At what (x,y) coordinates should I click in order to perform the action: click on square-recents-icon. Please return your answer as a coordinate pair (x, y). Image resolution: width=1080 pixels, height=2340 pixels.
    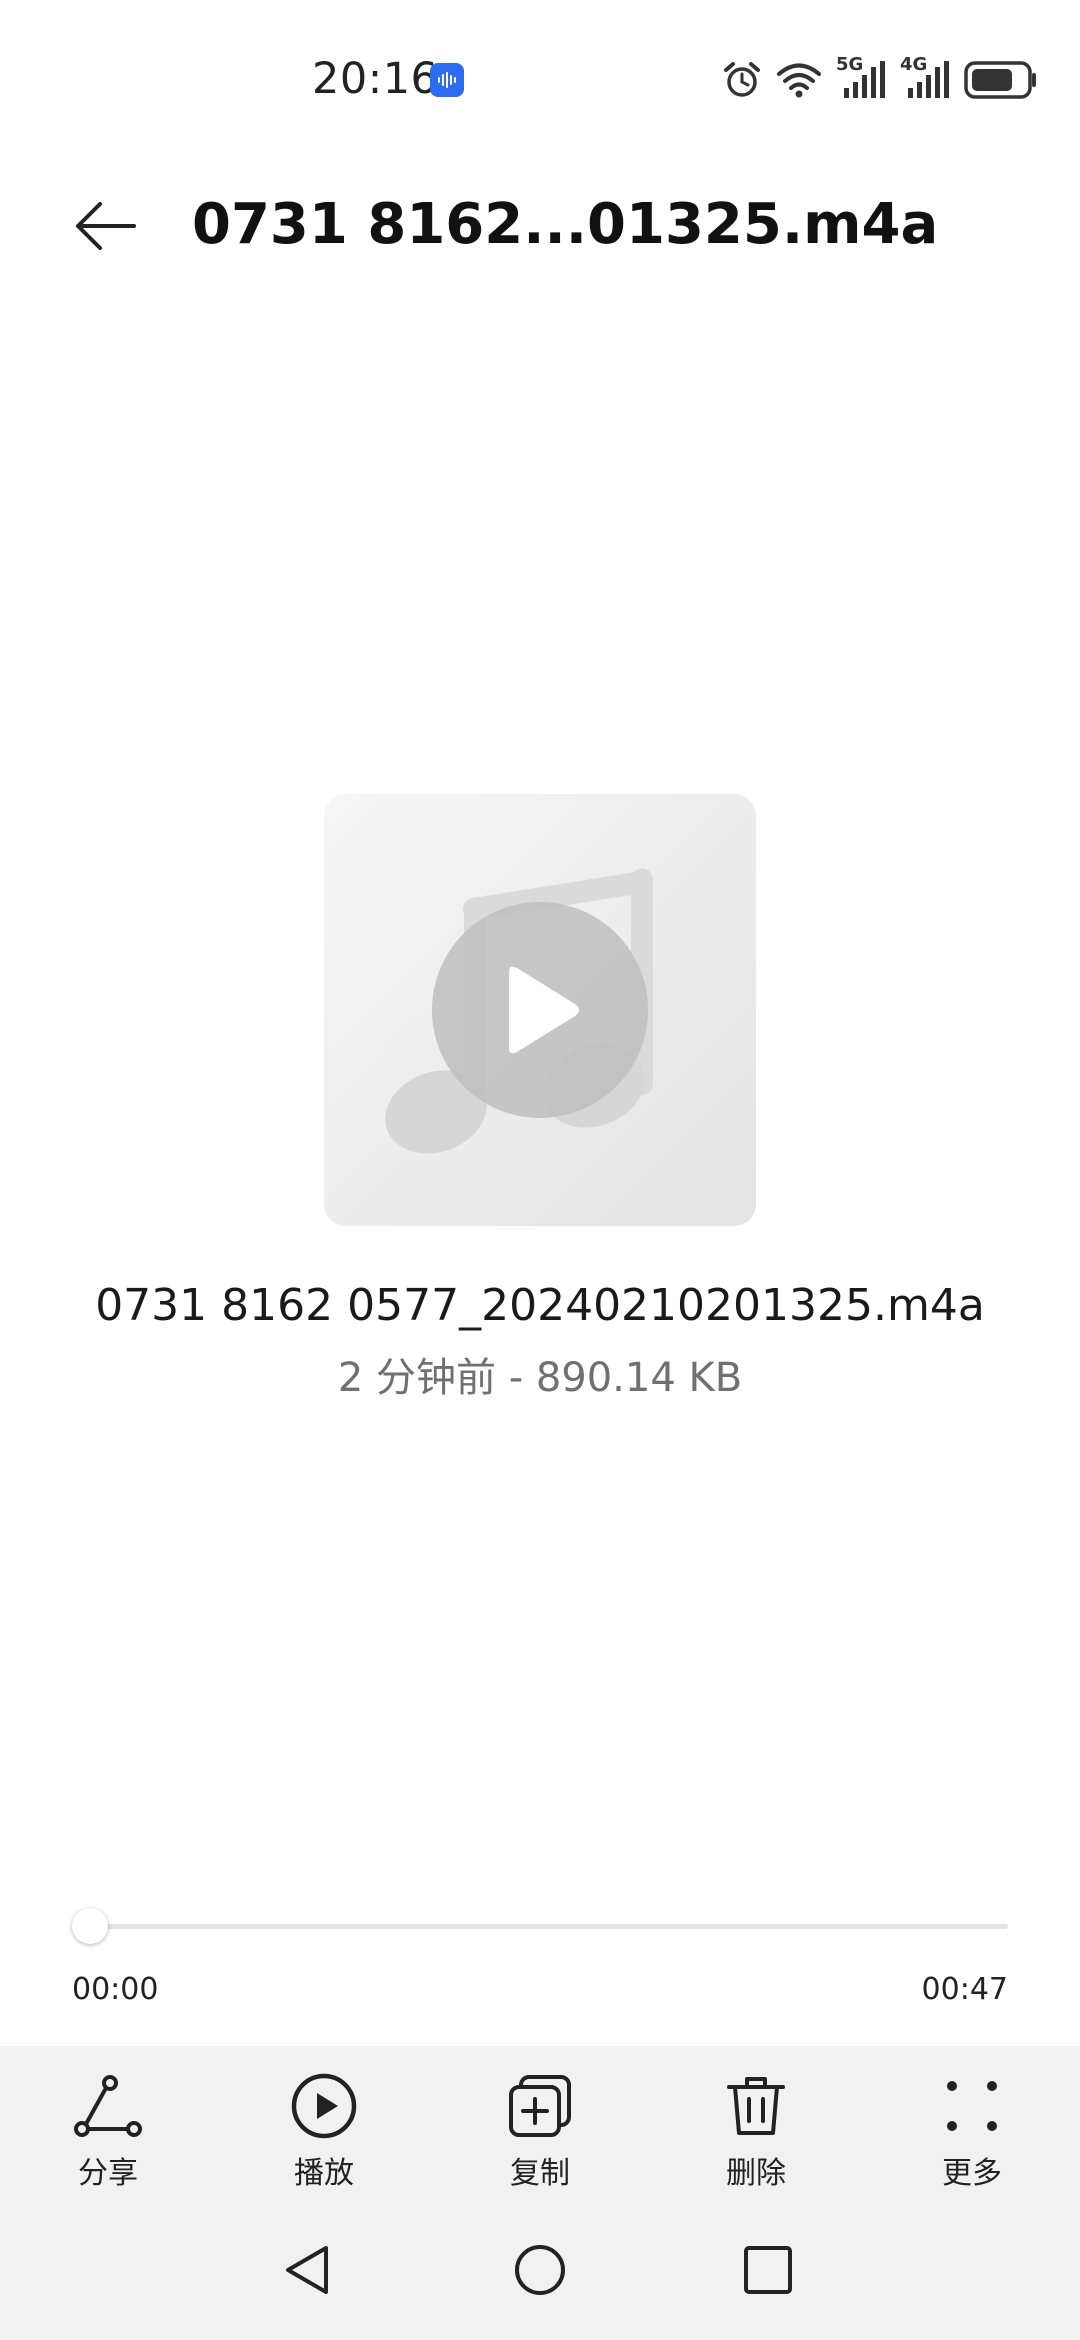
    Looking at the image, I should click on (768, 2270).